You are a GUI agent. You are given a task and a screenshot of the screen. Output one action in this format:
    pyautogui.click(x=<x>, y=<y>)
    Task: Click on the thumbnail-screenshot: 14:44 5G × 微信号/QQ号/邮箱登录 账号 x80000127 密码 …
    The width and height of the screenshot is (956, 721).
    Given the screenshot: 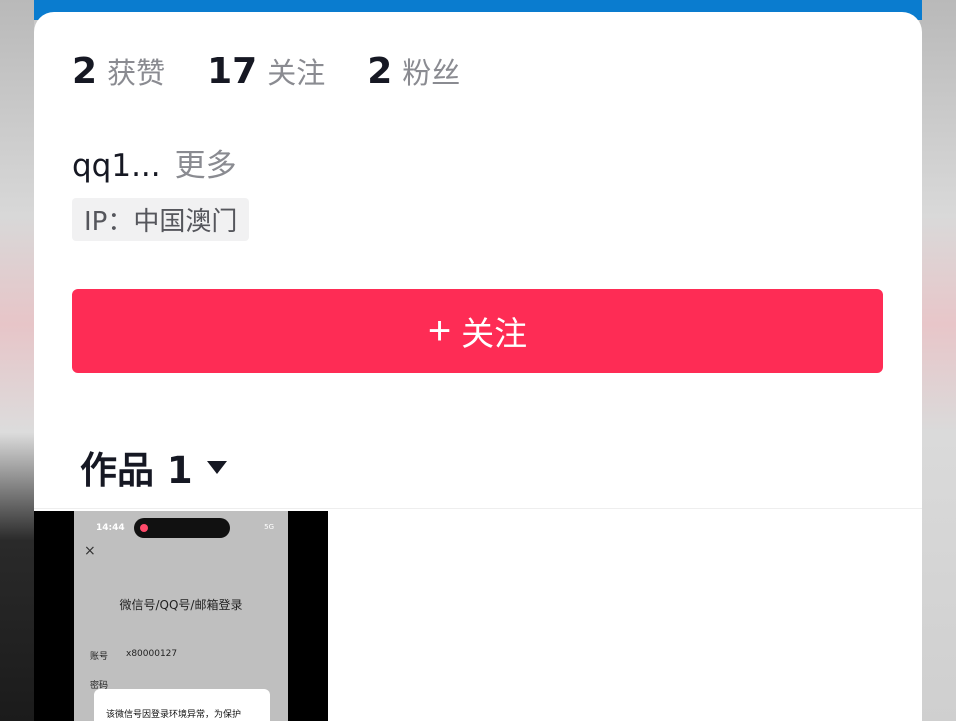 What is the action you would take?
    pyautogui.click(x=181, y=616)
    